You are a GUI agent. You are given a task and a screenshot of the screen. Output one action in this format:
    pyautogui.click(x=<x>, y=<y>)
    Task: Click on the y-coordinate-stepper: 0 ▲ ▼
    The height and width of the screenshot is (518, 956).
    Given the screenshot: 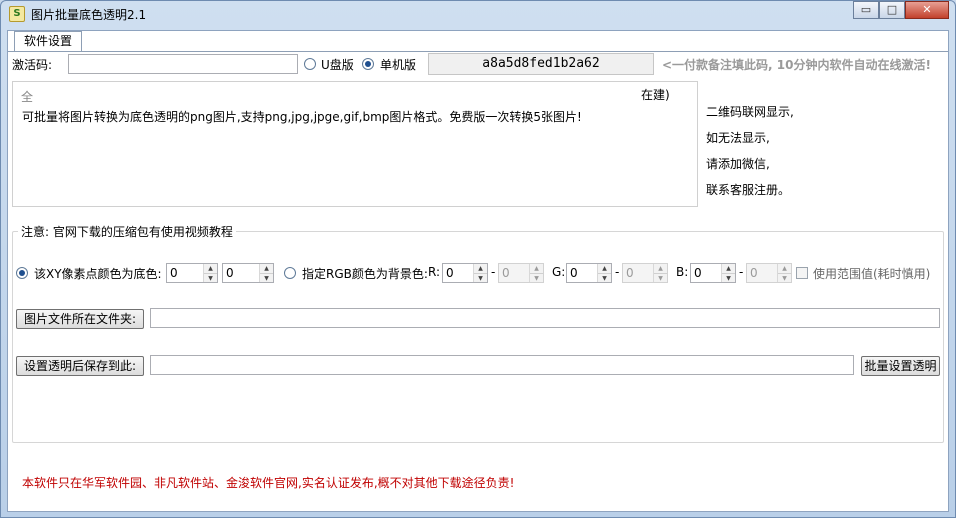 What is the action you would take?
    pyautogui.click(x=248, y=273)
    